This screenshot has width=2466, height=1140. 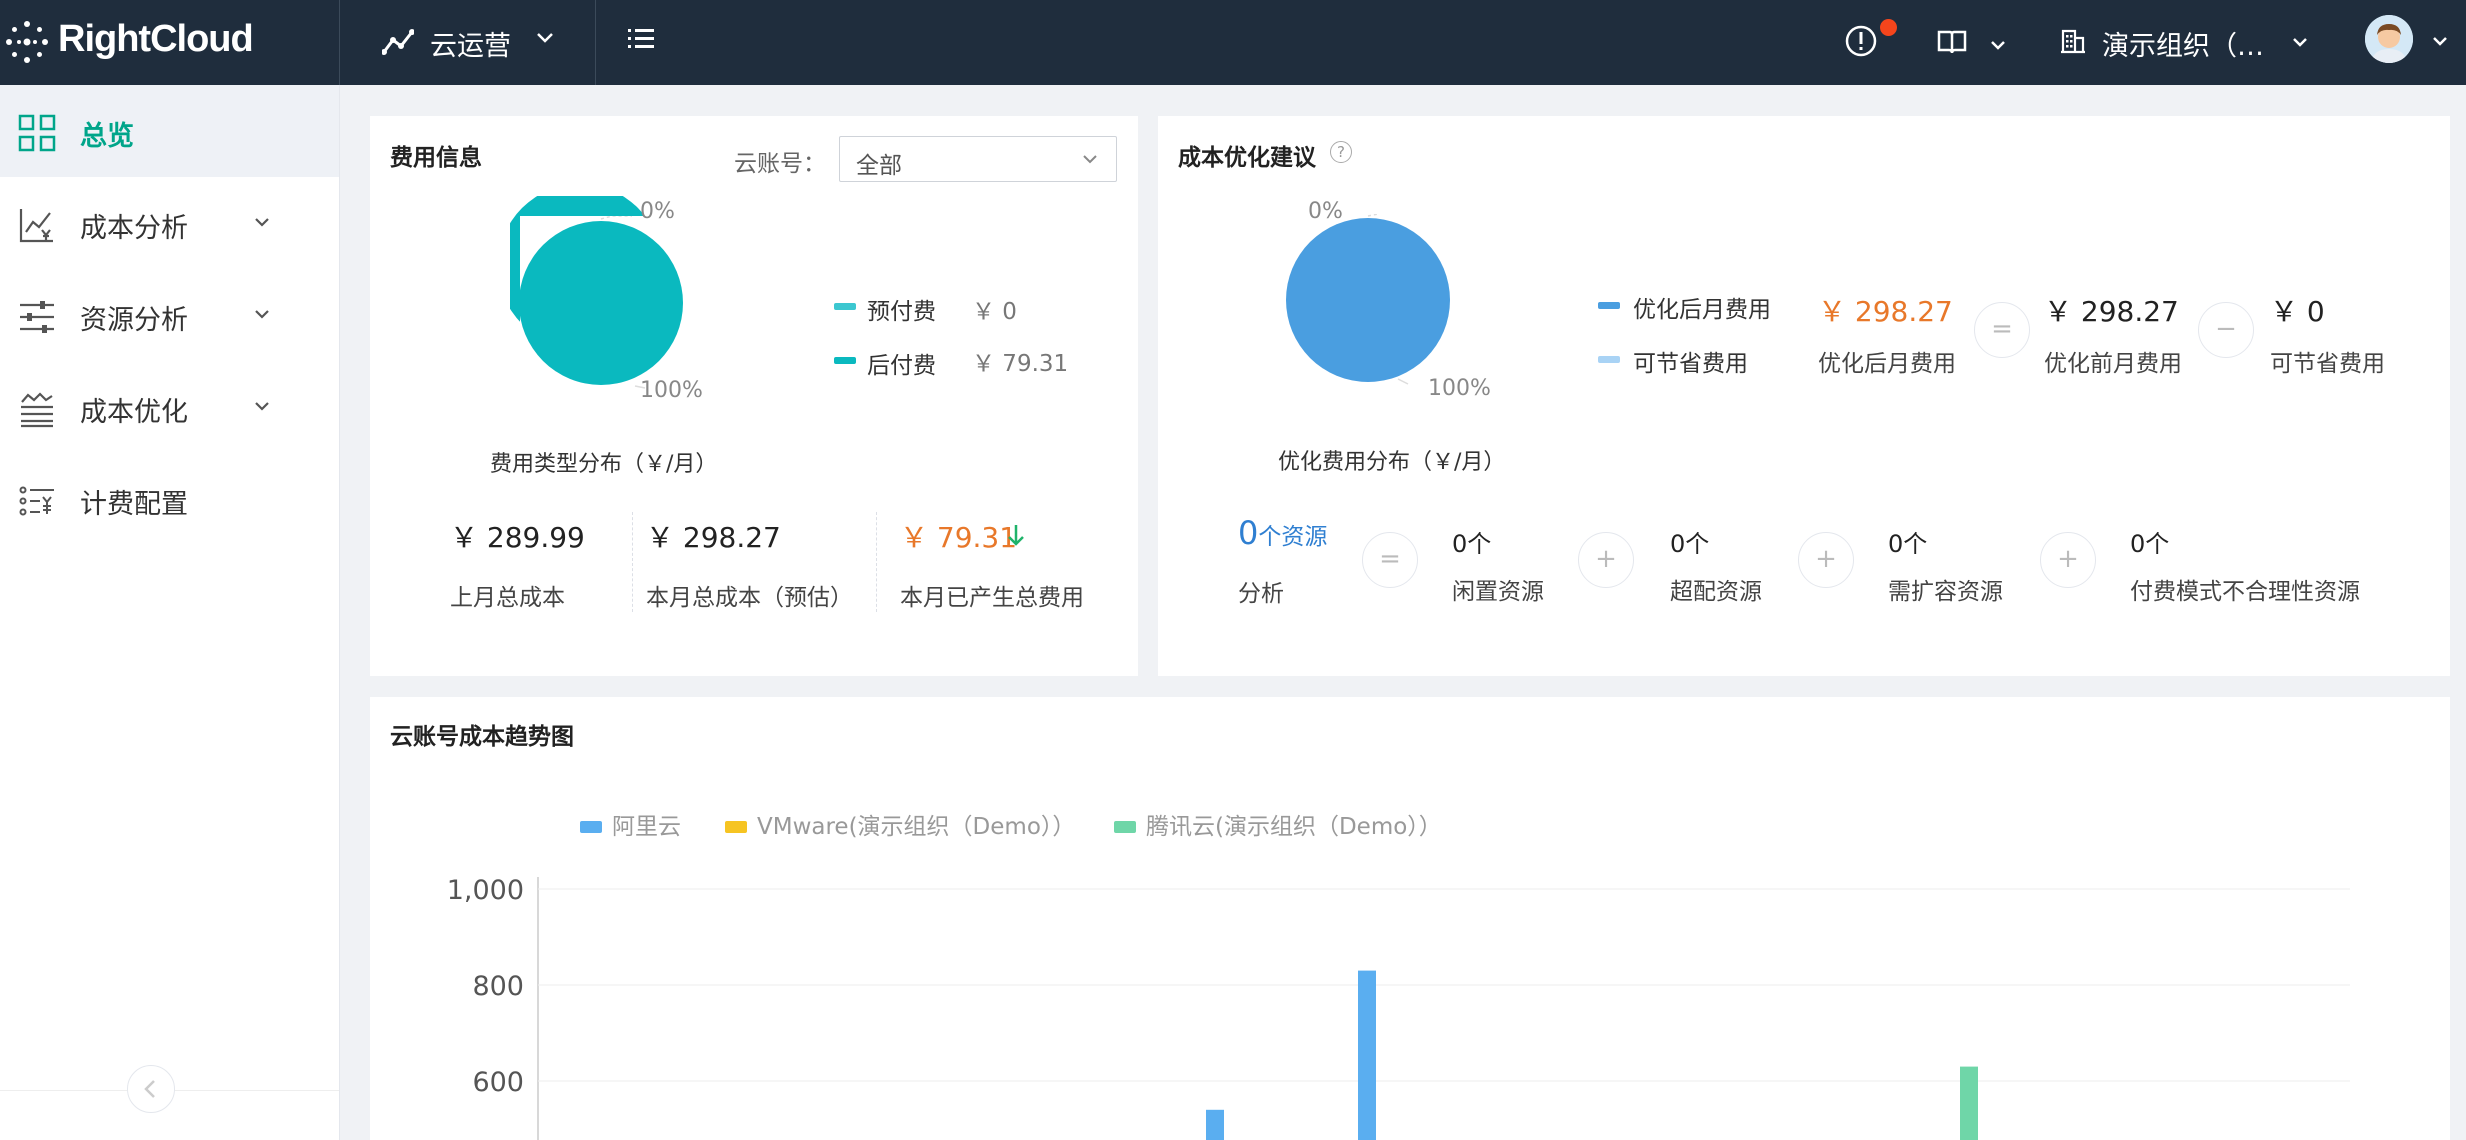 I want to click on last-month-cost-value: ￥ 289.99, so click(x=517, y=537).